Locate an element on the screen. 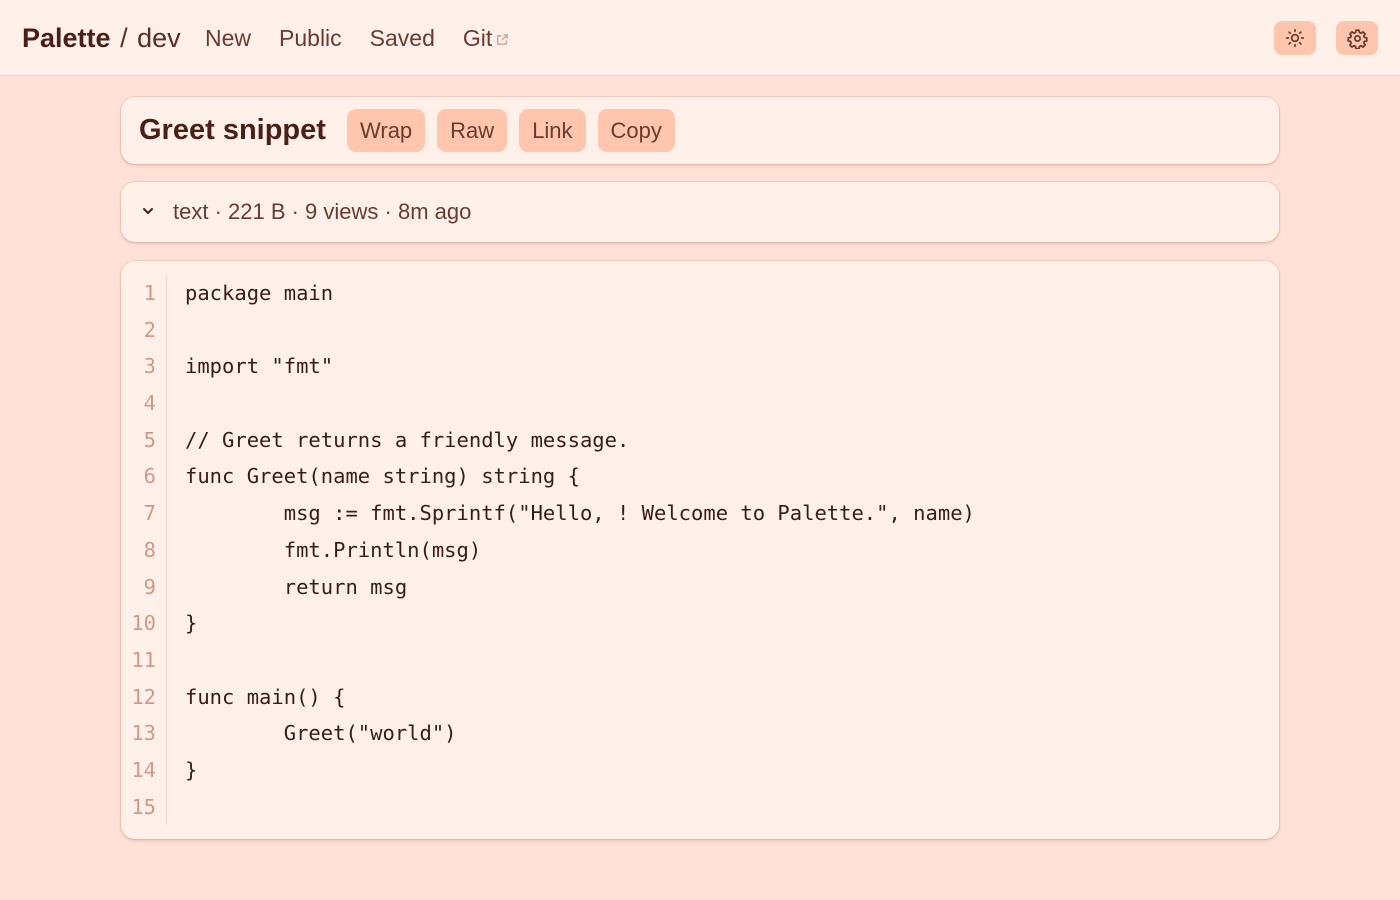 The image size is (1400, 900). line-content: fmt.Println(msg) is located at coordinates (333, 549).